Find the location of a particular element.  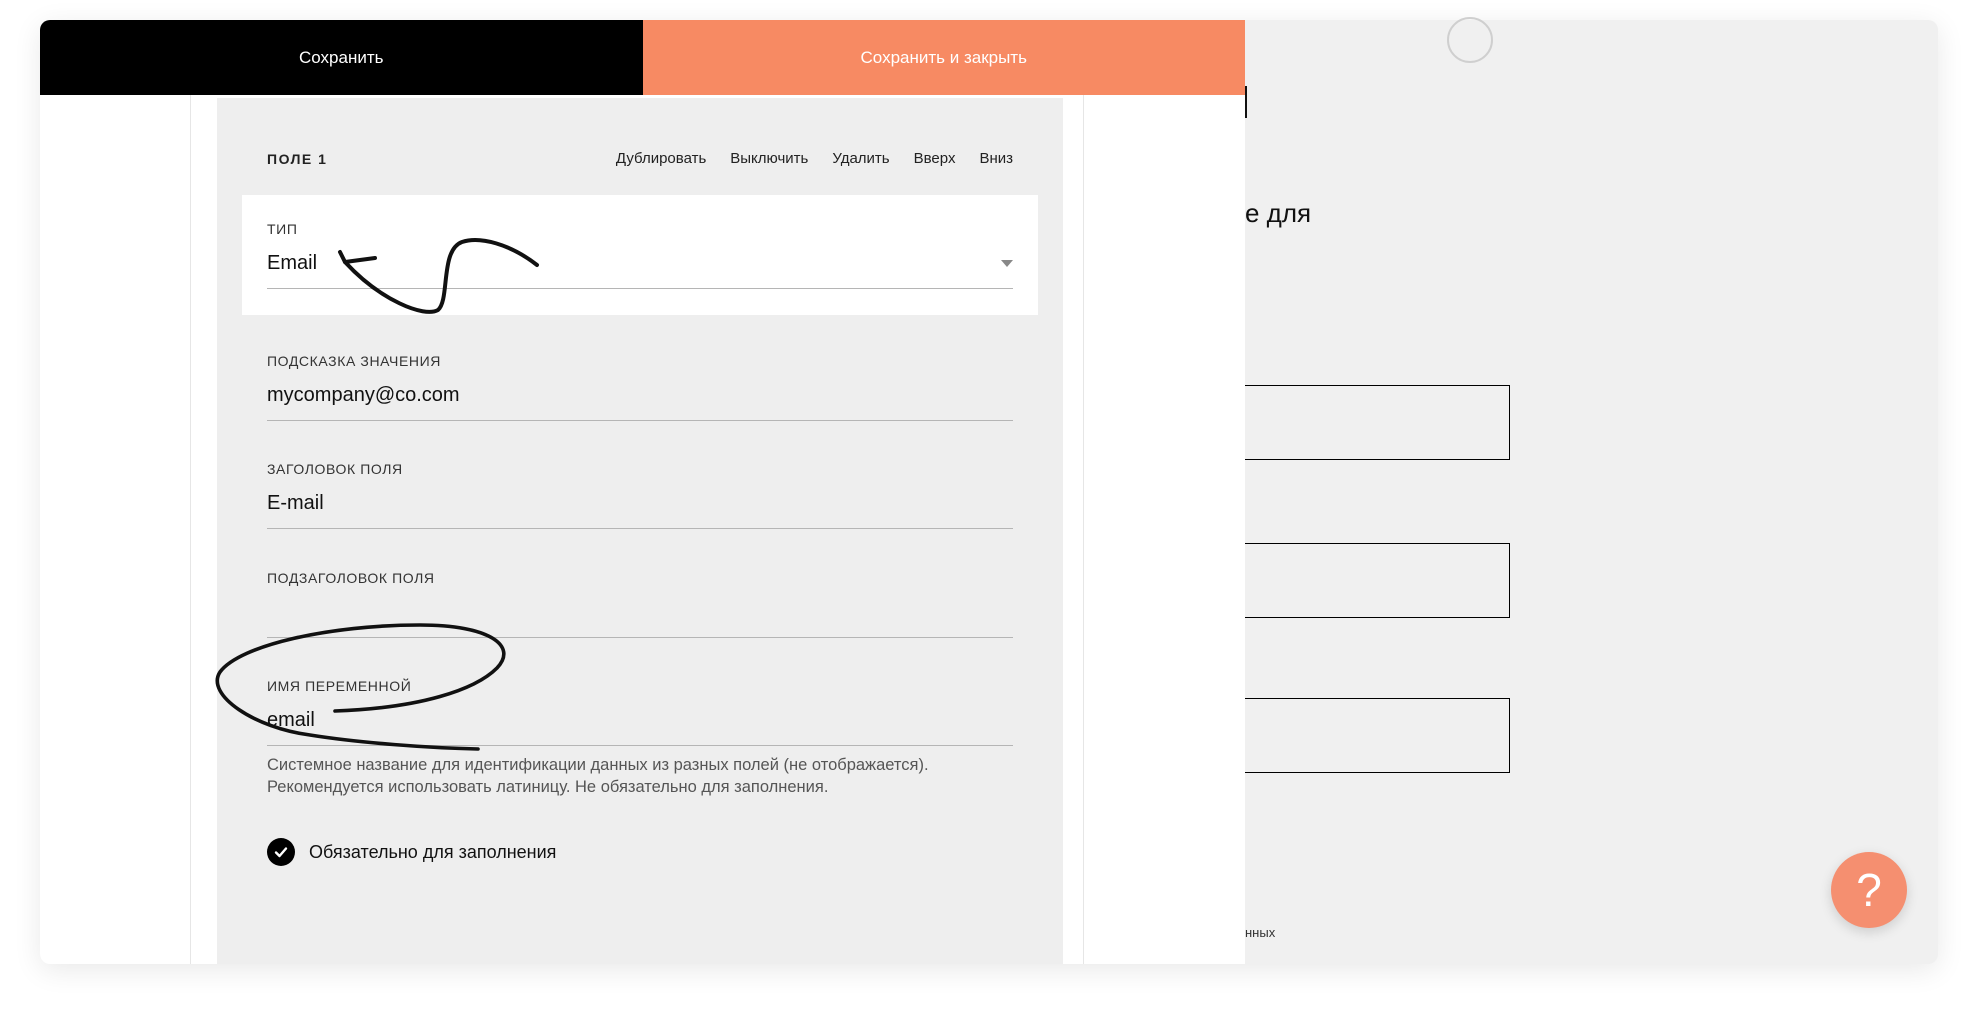

heading-label: ЗАГОЛОВОК ПОЛЯ is located at coordinates (335, 469).